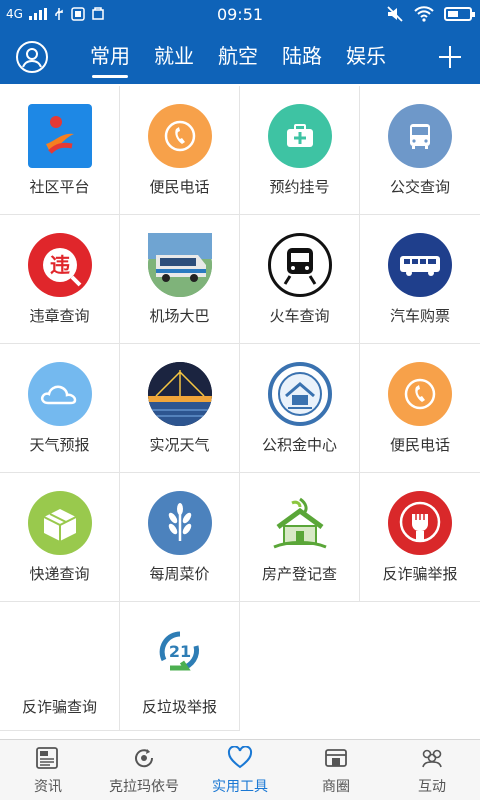 The image size is (480, 800). What do you see at coordinates (179, 707) in the screenshot?
I see `tool-label: 反垃圾举报` at bounding box center [179, 707].